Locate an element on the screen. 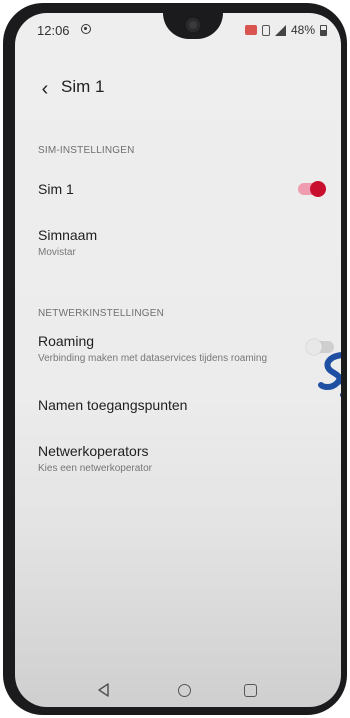  network-operators-description: Kies een netwerkoperator is located at coordinates (95, 468).